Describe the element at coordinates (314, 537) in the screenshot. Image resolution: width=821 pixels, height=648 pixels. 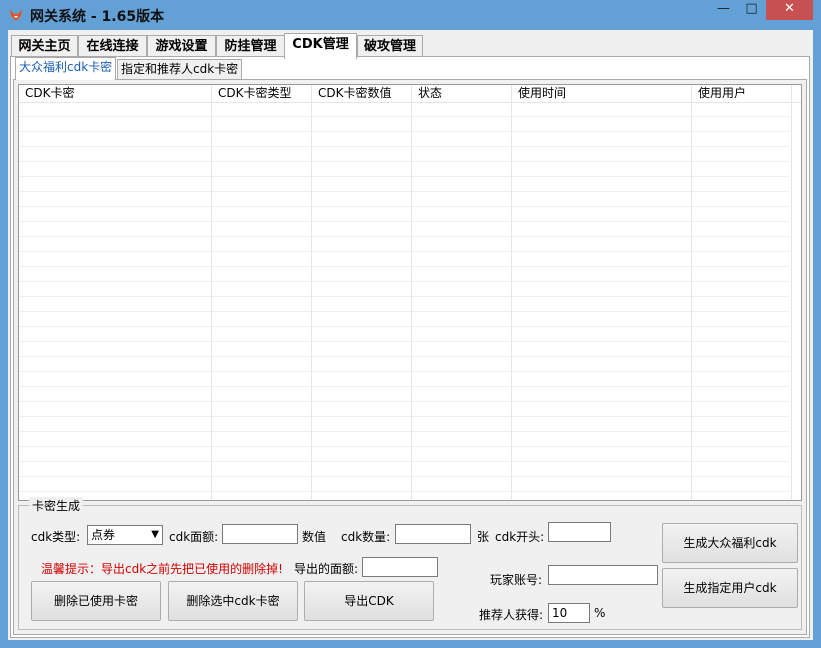
I see `unit-value-label: 数值` at that location.